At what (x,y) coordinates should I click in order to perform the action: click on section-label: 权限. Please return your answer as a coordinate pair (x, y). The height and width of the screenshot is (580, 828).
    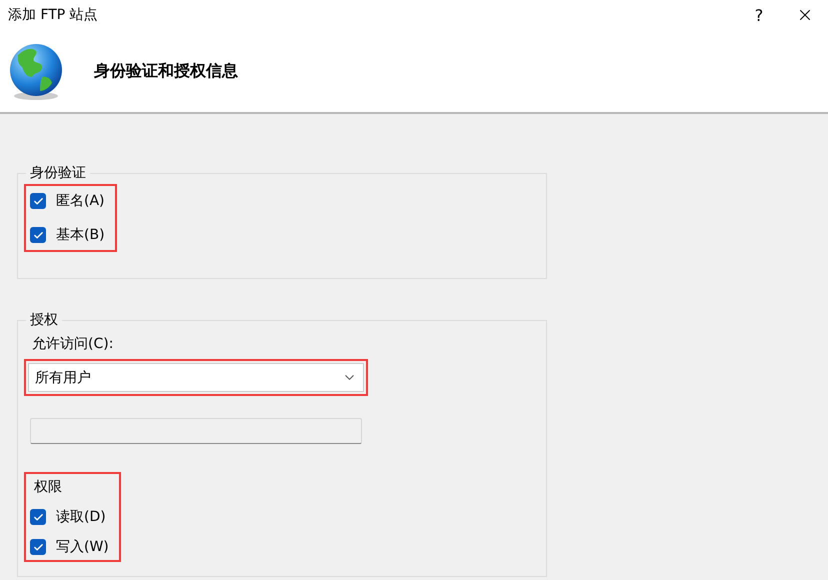
    Looking at the image, I should click on (48, 487).